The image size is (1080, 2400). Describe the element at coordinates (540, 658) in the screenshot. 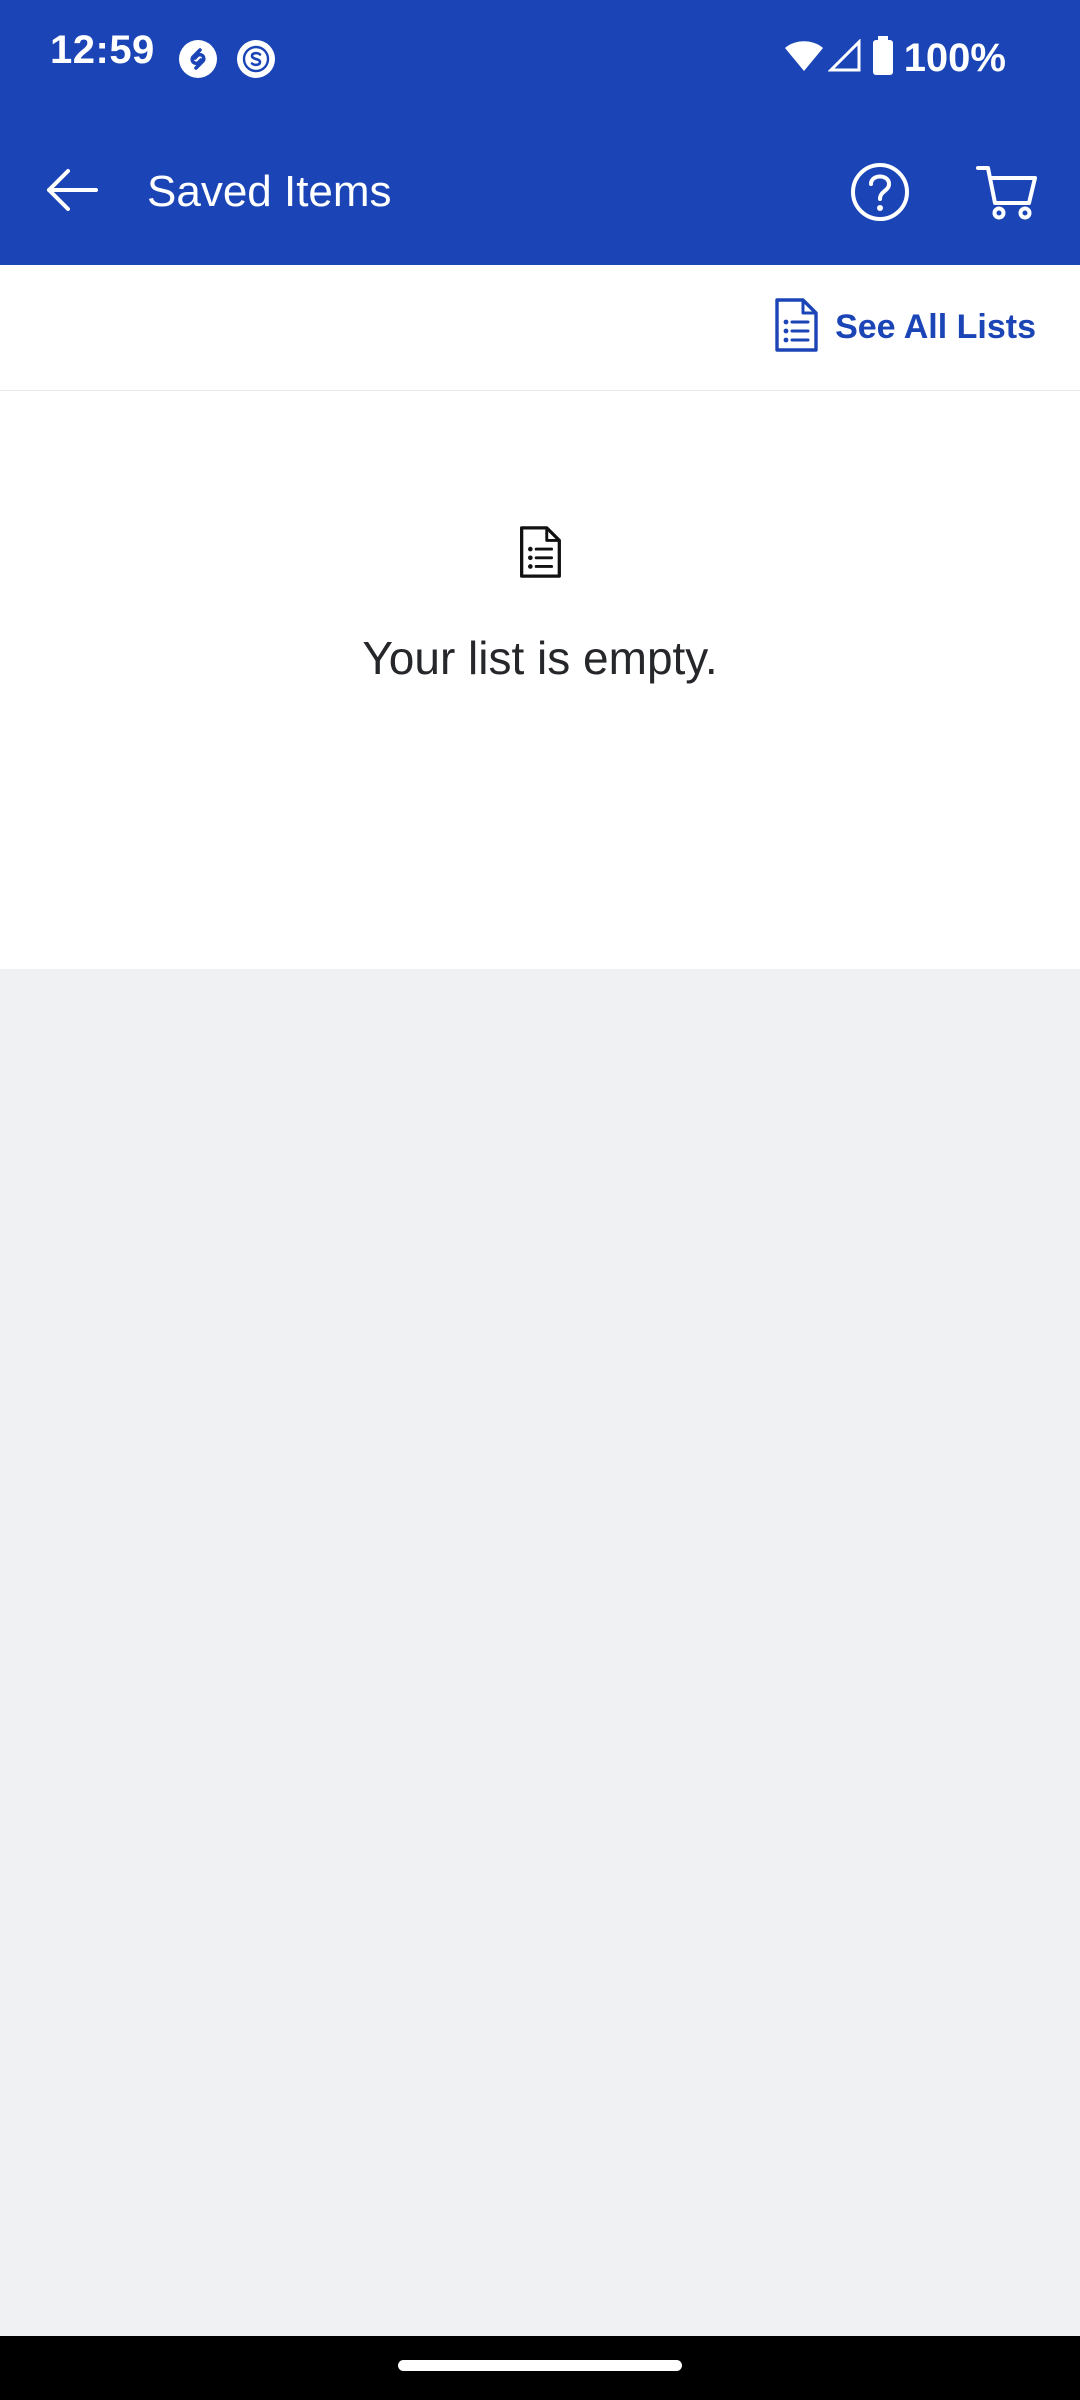

I see `empty-list-message: Your list is empty.` at that location.